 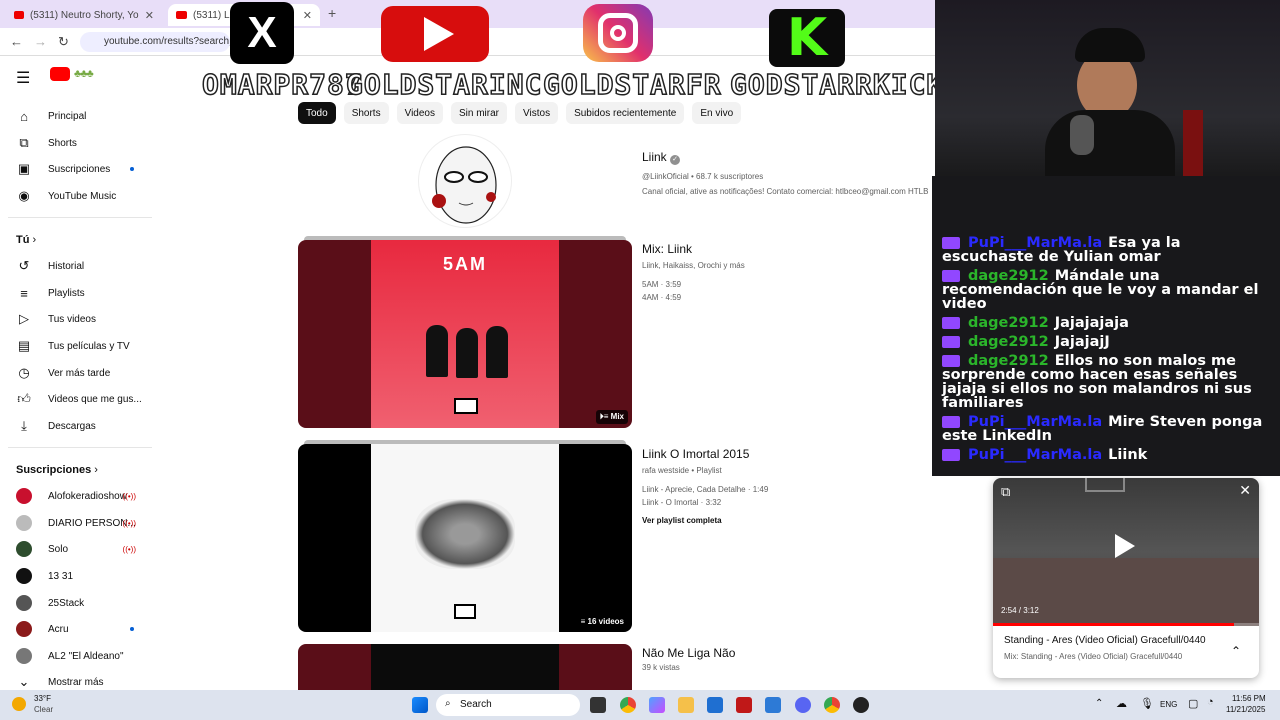 I want to click on play-icon, so click(x=1125, y=546).